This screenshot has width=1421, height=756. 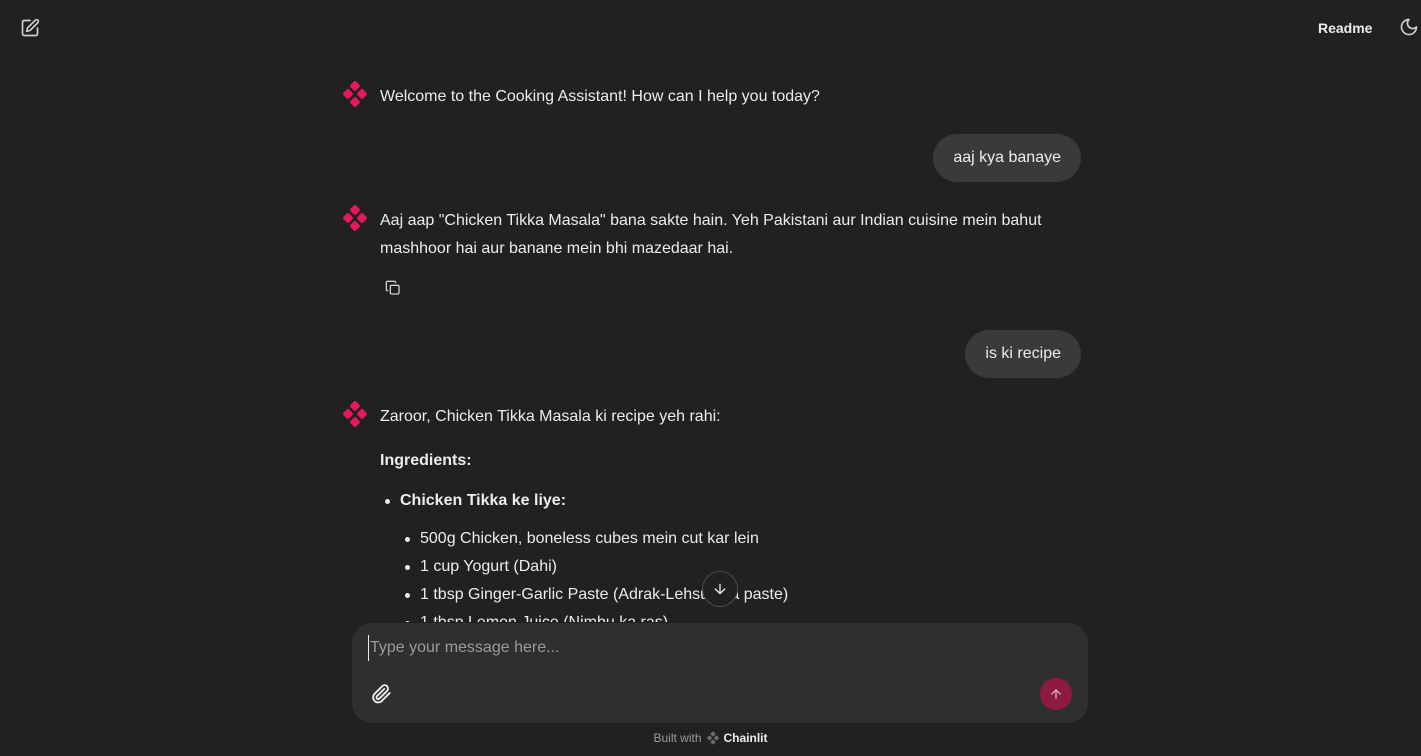 I want to click on new-chat-button, so click(x=30, y=28).